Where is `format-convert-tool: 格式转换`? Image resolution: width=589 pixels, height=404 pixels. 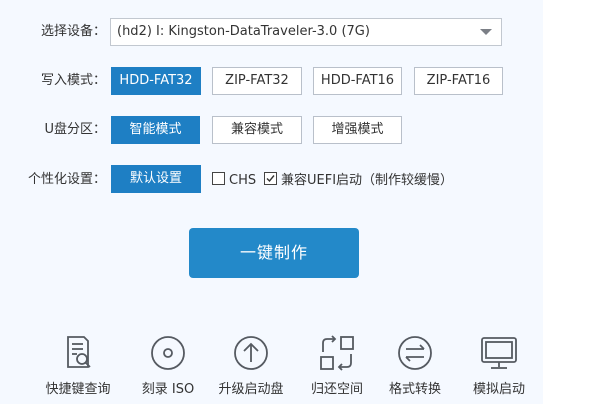 format-convert-tool: 格式转换 is located at coordinates (415, 365).